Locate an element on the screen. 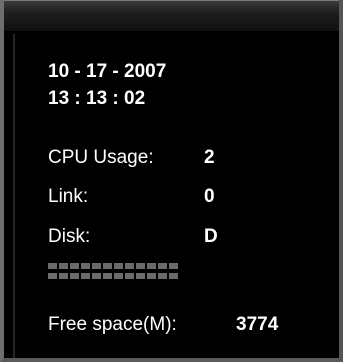  window-title-bar is located at coordinates (171, 15).